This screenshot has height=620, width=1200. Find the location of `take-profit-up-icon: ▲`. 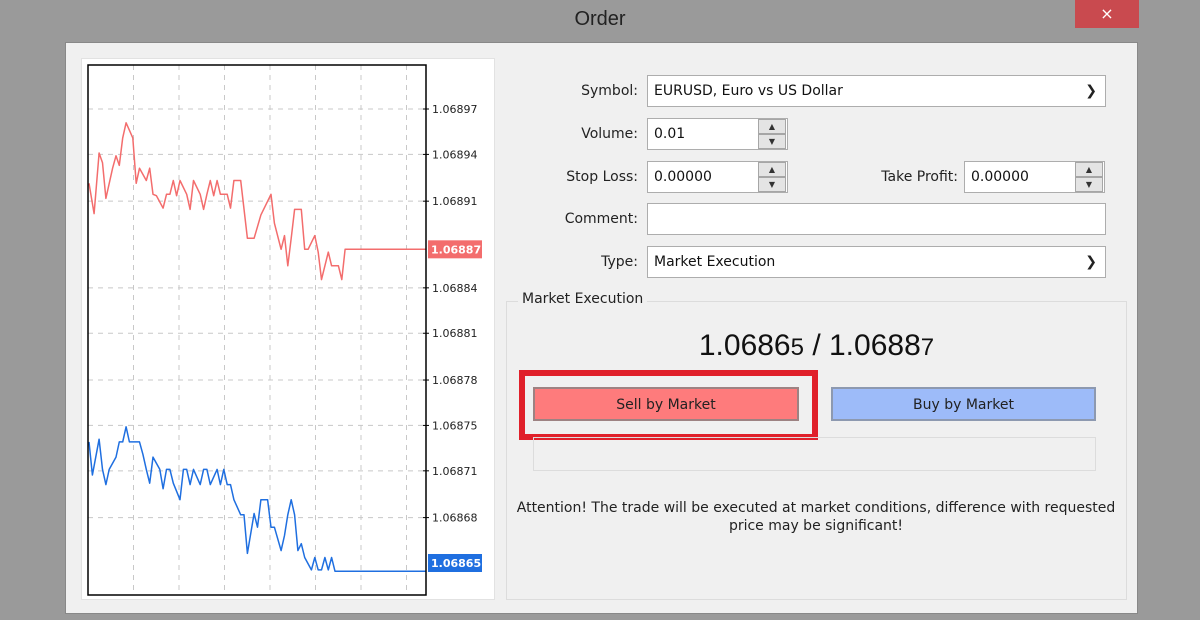

take-profit-up-icon: ▲ is located at coordinates (1089, 169).